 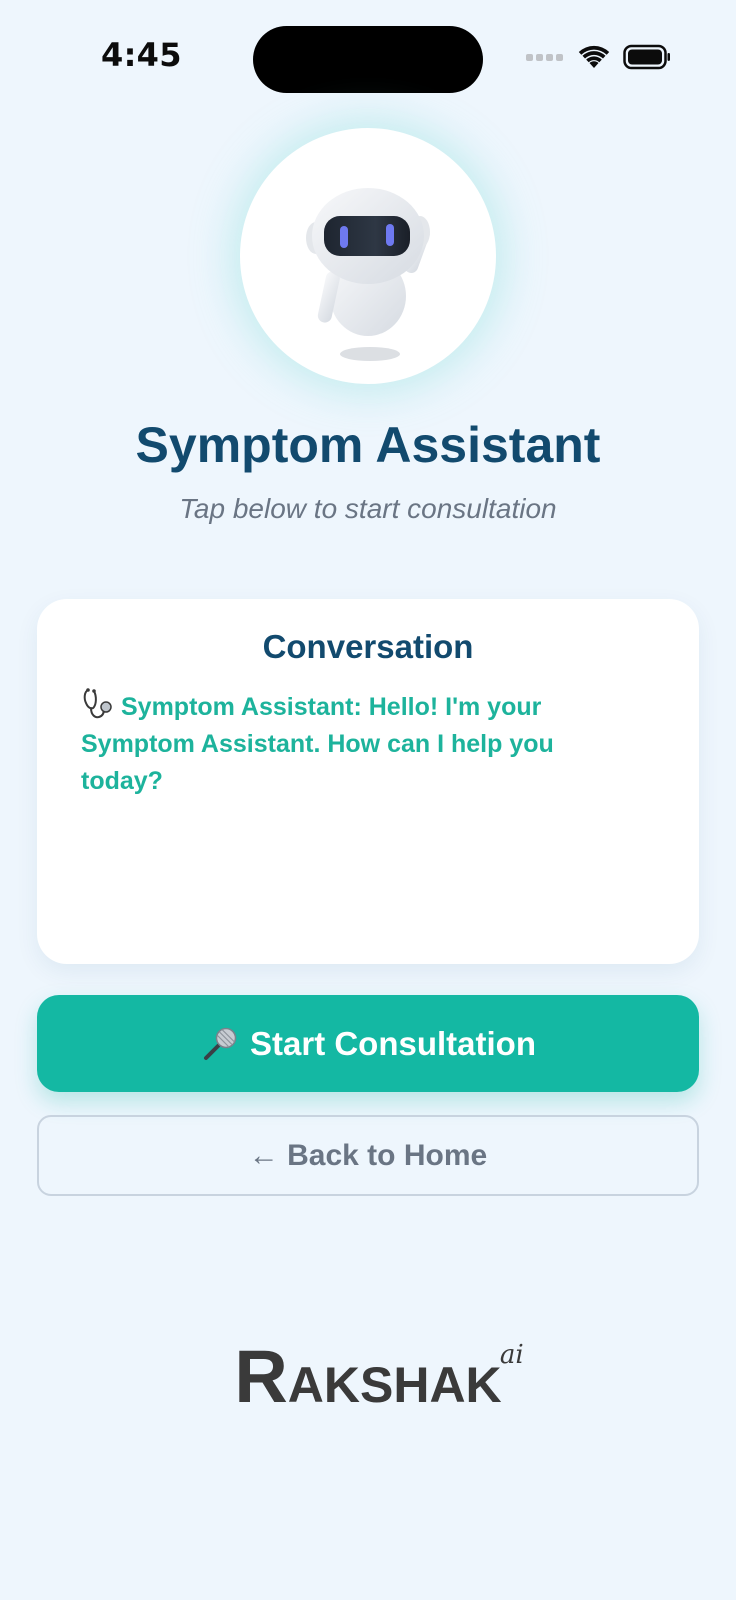 What do you see at coordinates (379, 1376) in the screenshot?
I see `rakshak-logo: RAKSHAK ai` at bounding box center [379, 1376].